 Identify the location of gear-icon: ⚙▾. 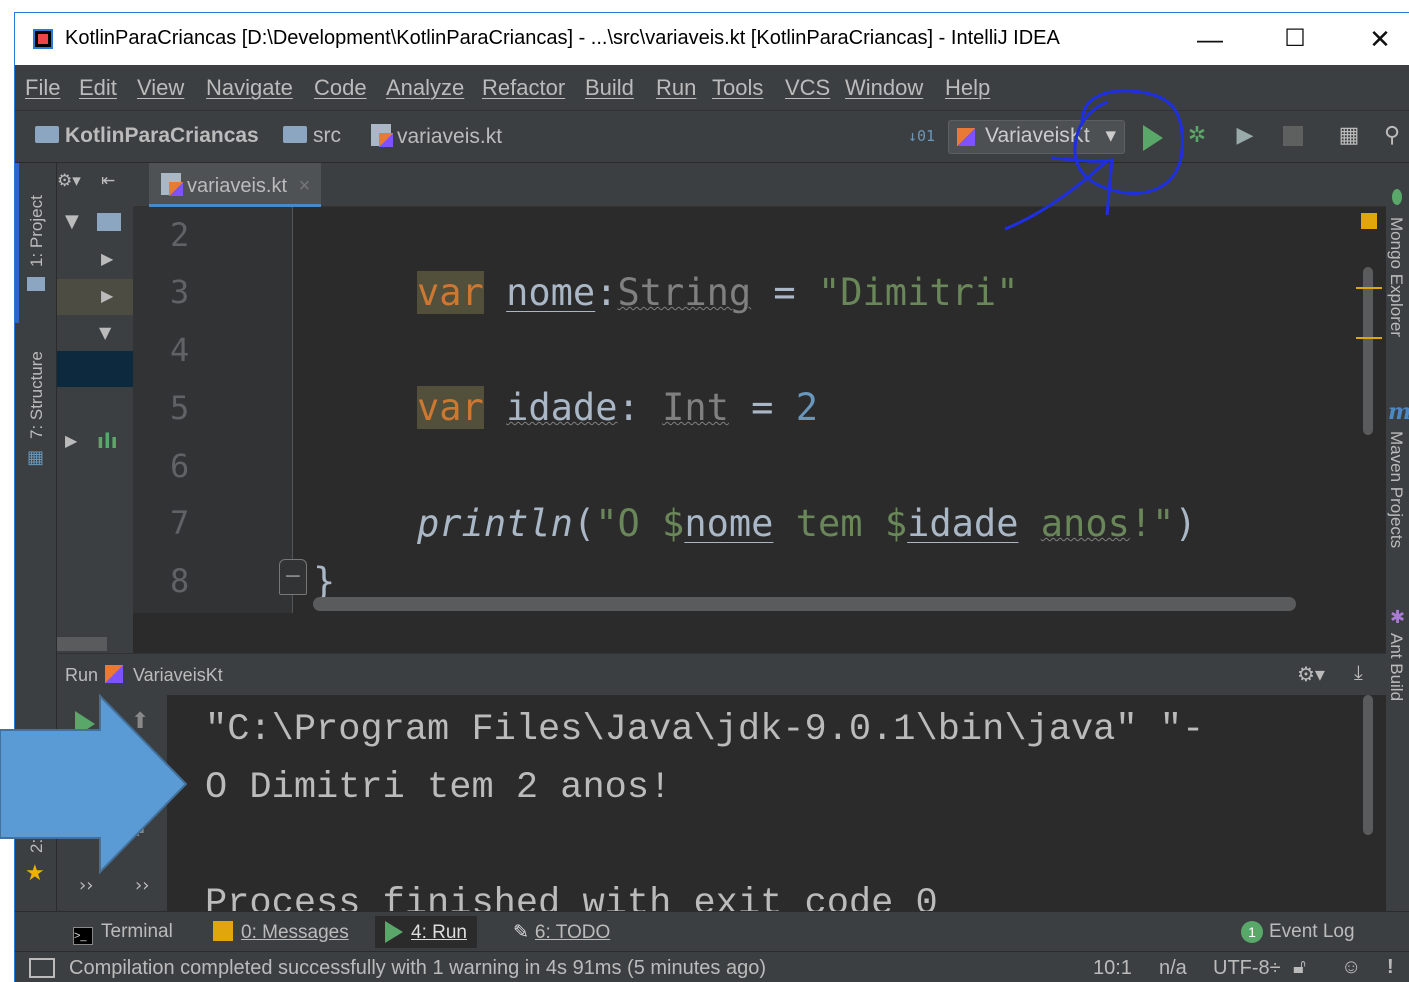
(1311, 674).